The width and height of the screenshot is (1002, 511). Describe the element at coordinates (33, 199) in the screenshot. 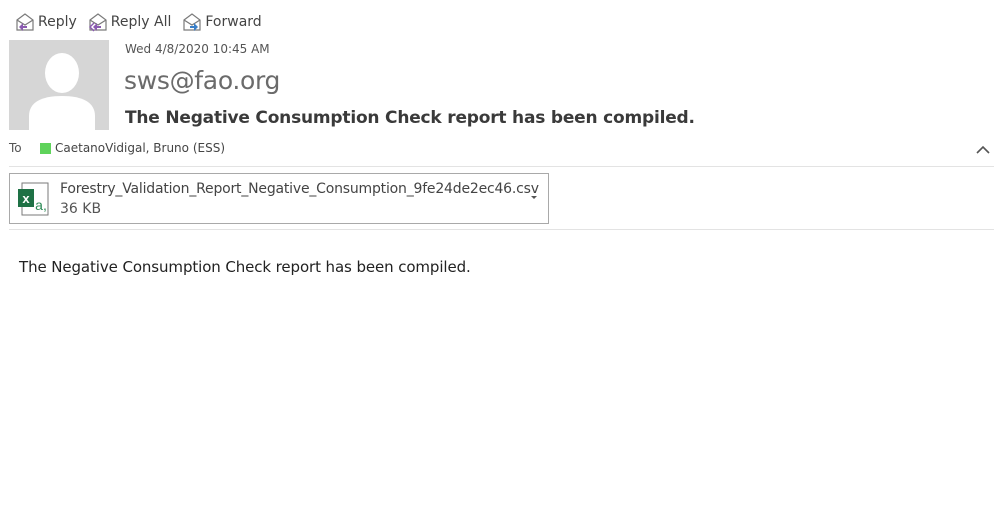

I see `excel-csv-icon: x a,` at that location.